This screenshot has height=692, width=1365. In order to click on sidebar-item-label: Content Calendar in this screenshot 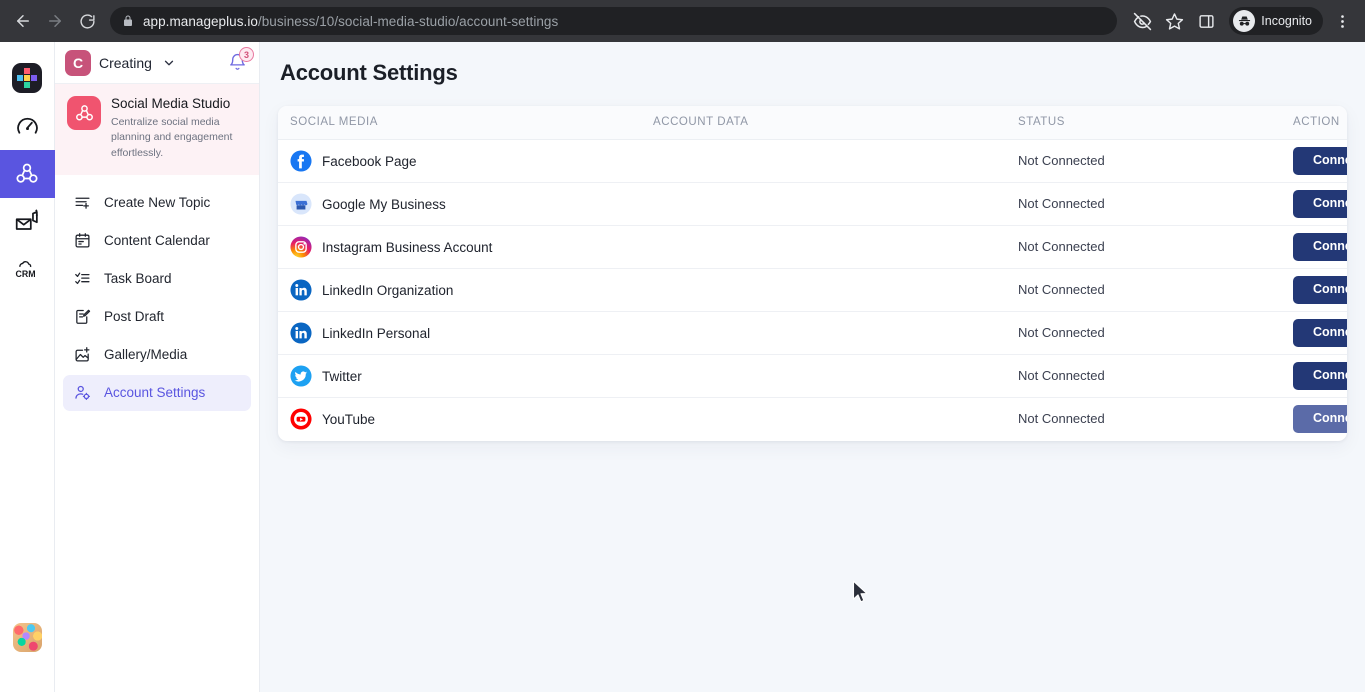, I will do `click(157, 241)`.